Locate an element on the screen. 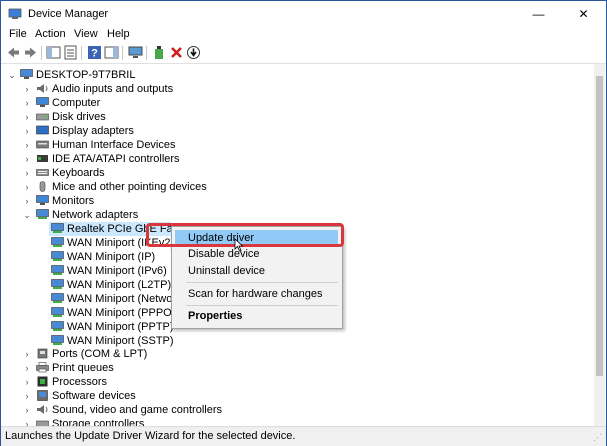 Image resolution: width=607 pixels, height=446 pixels. properties-list-icon is located at coordinates (70, 52).